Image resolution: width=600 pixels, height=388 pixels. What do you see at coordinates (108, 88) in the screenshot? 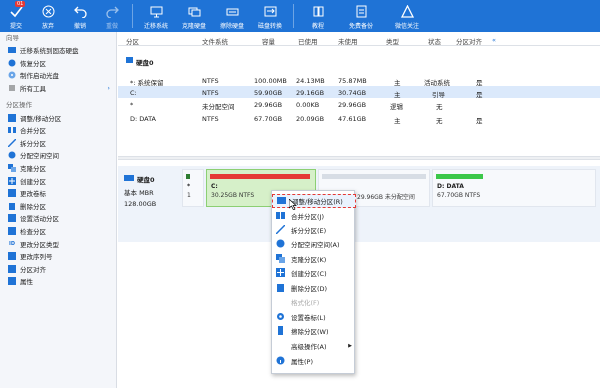
I see `chevron-right-icon: ›` at bounding box center [108, 88].